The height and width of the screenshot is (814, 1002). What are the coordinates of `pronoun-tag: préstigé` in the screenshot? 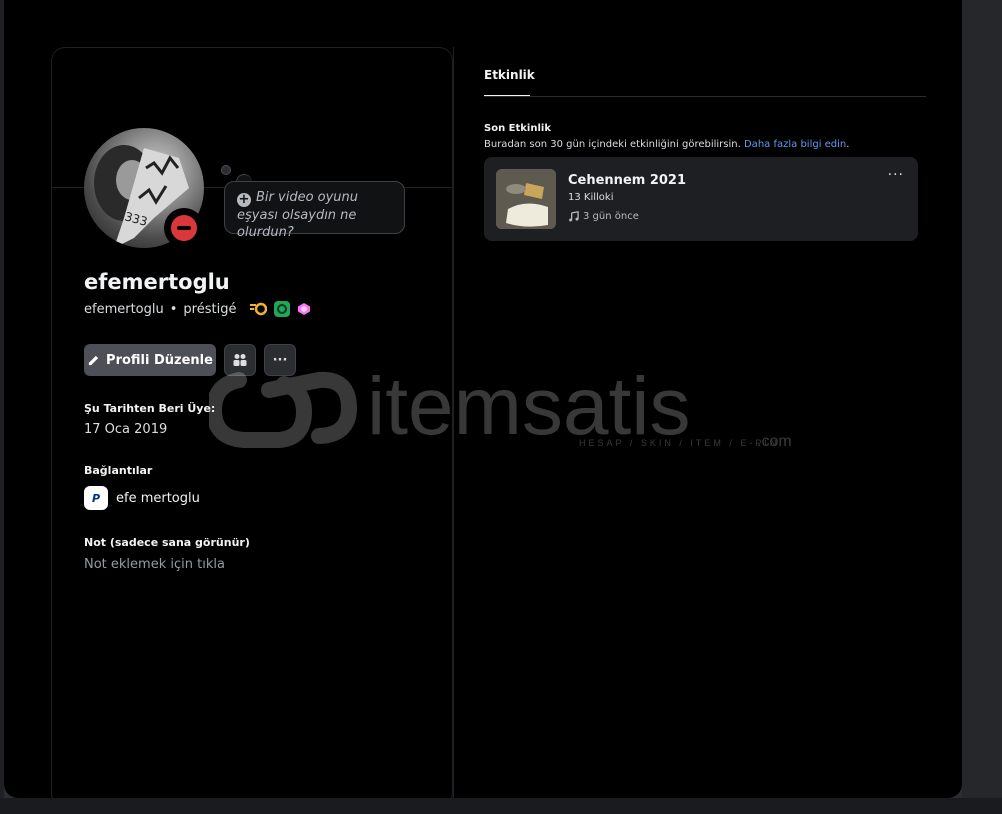 It's located at (210, 309).